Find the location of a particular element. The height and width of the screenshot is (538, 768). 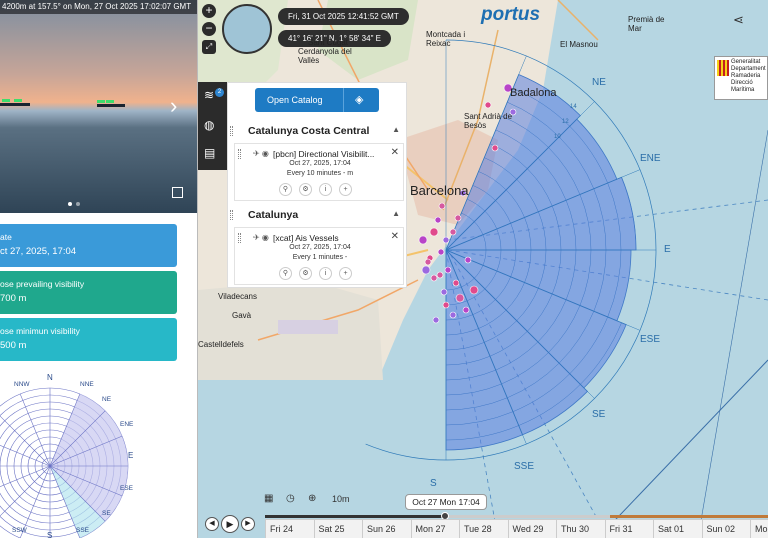

place-label: Cerdanyola del Vallès is located at coordinates (325, 56).